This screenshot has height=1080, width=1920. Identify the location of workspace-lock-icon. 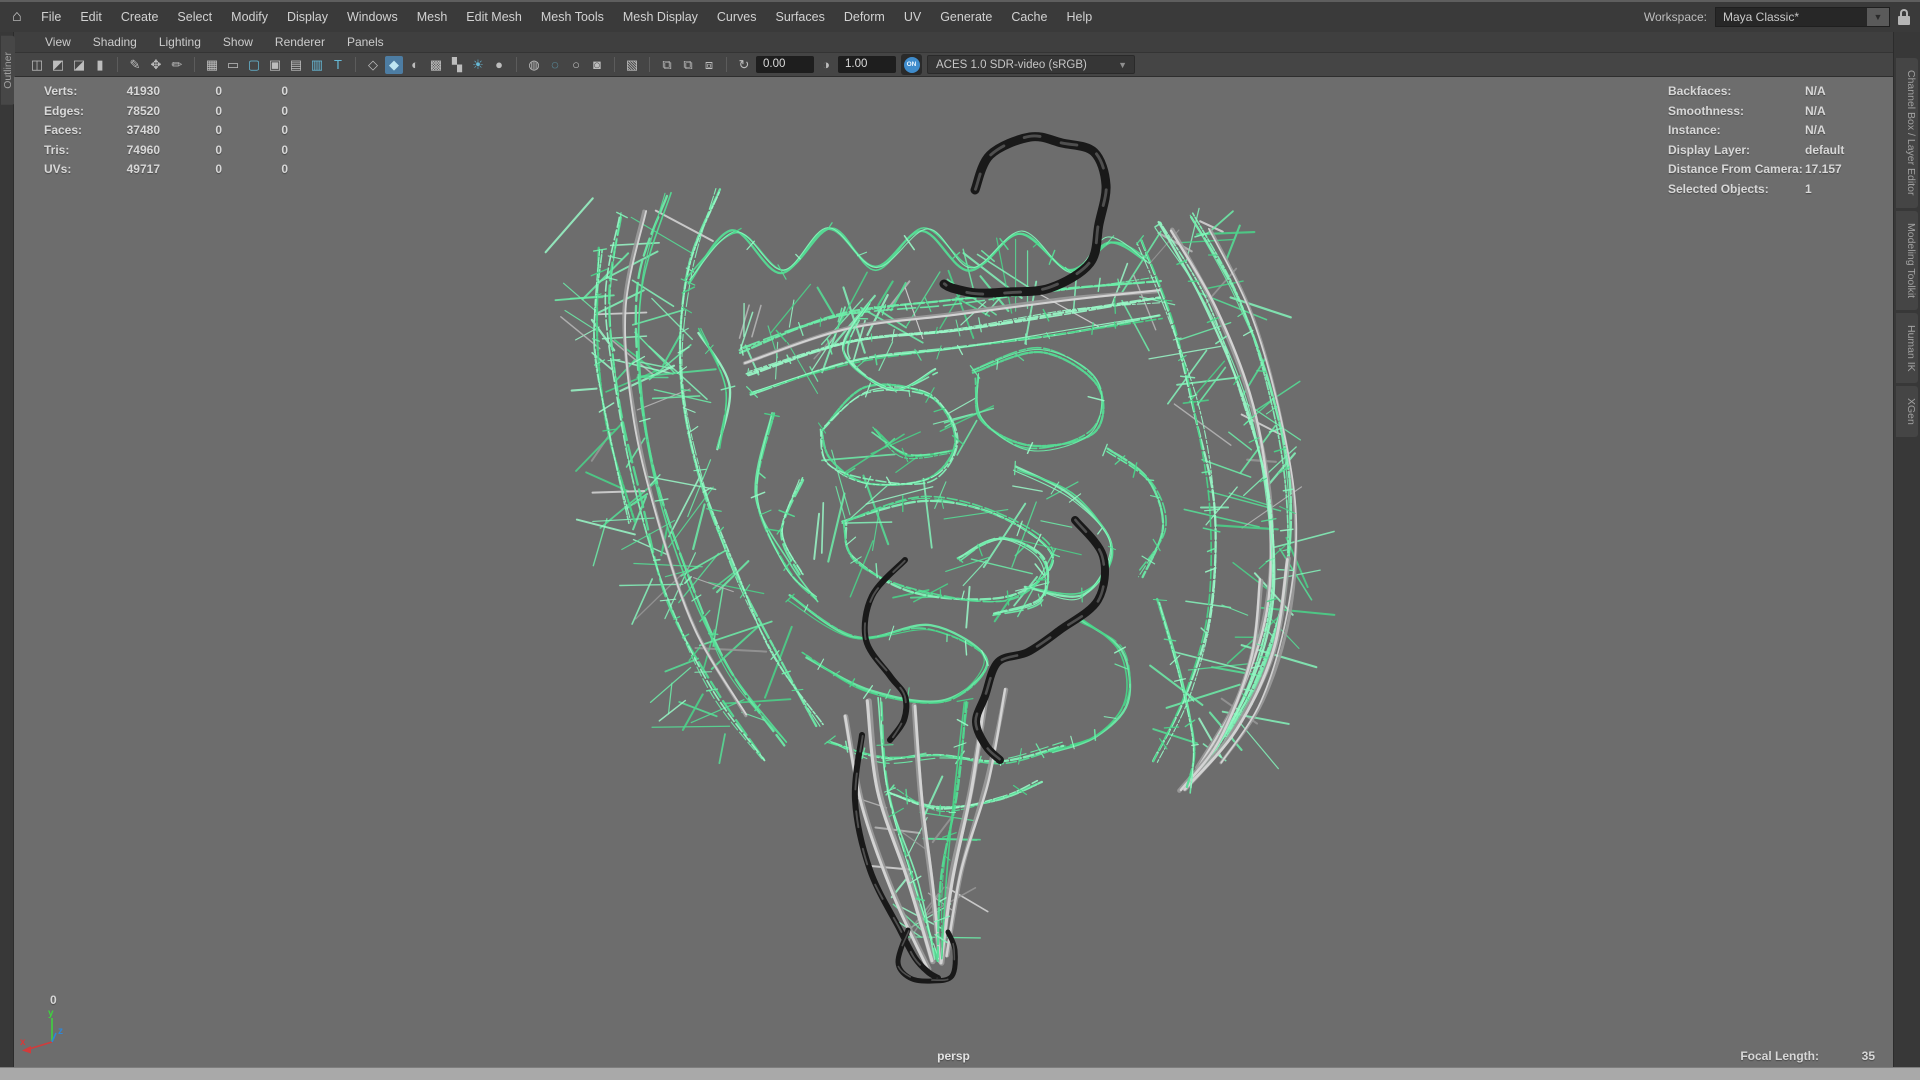
(1904, 17).